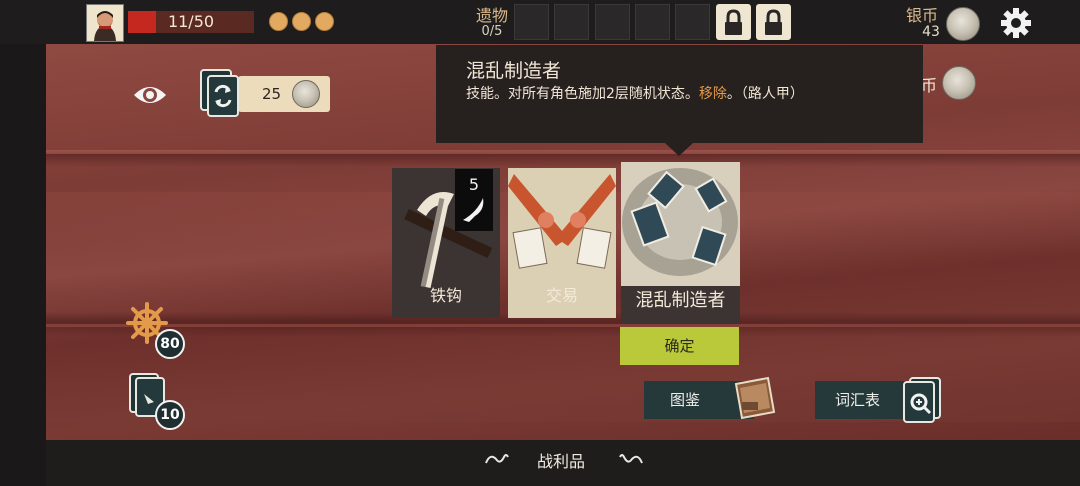 The width and height of the screenshot is (1080, 486). Describe the element at coordinates (562, 243) in the screenshot. I see `loot-card-trade: 交易` at that location.